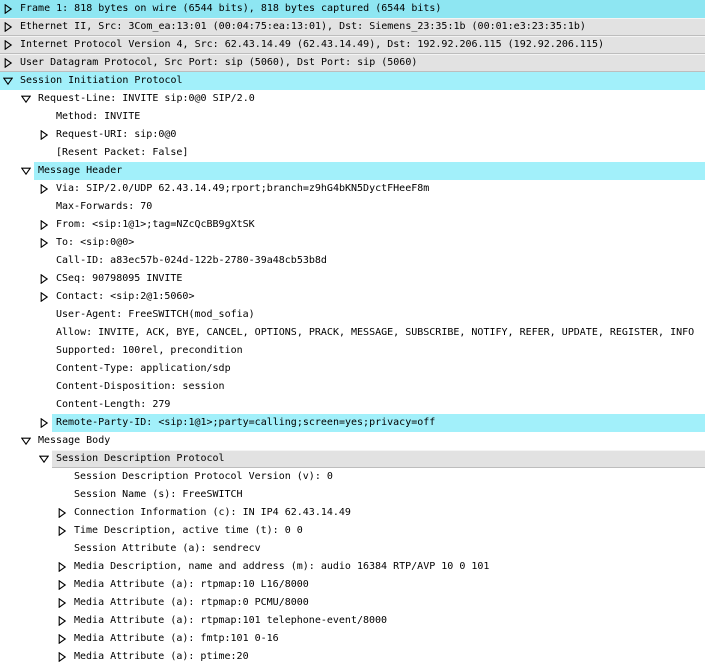 Image resolution: width=705 pixels, height=666 pixels. I want to click on tree-row: Media Attribute (a): fmtp:101 0-16, so click(352, 639).